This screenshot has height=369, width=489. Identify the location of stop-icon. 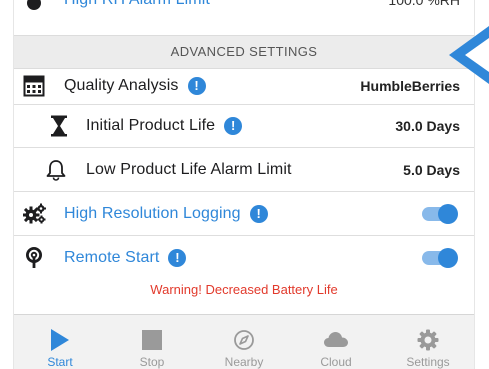
(152, 340).